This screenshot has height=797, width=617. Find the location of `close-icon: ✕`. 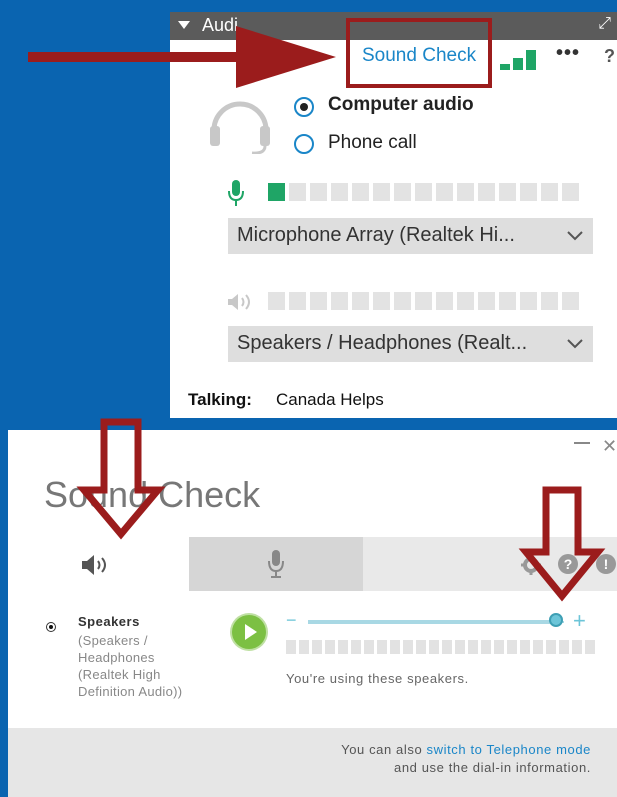

close-icon: ✕ is located at coordinates (609, 446).